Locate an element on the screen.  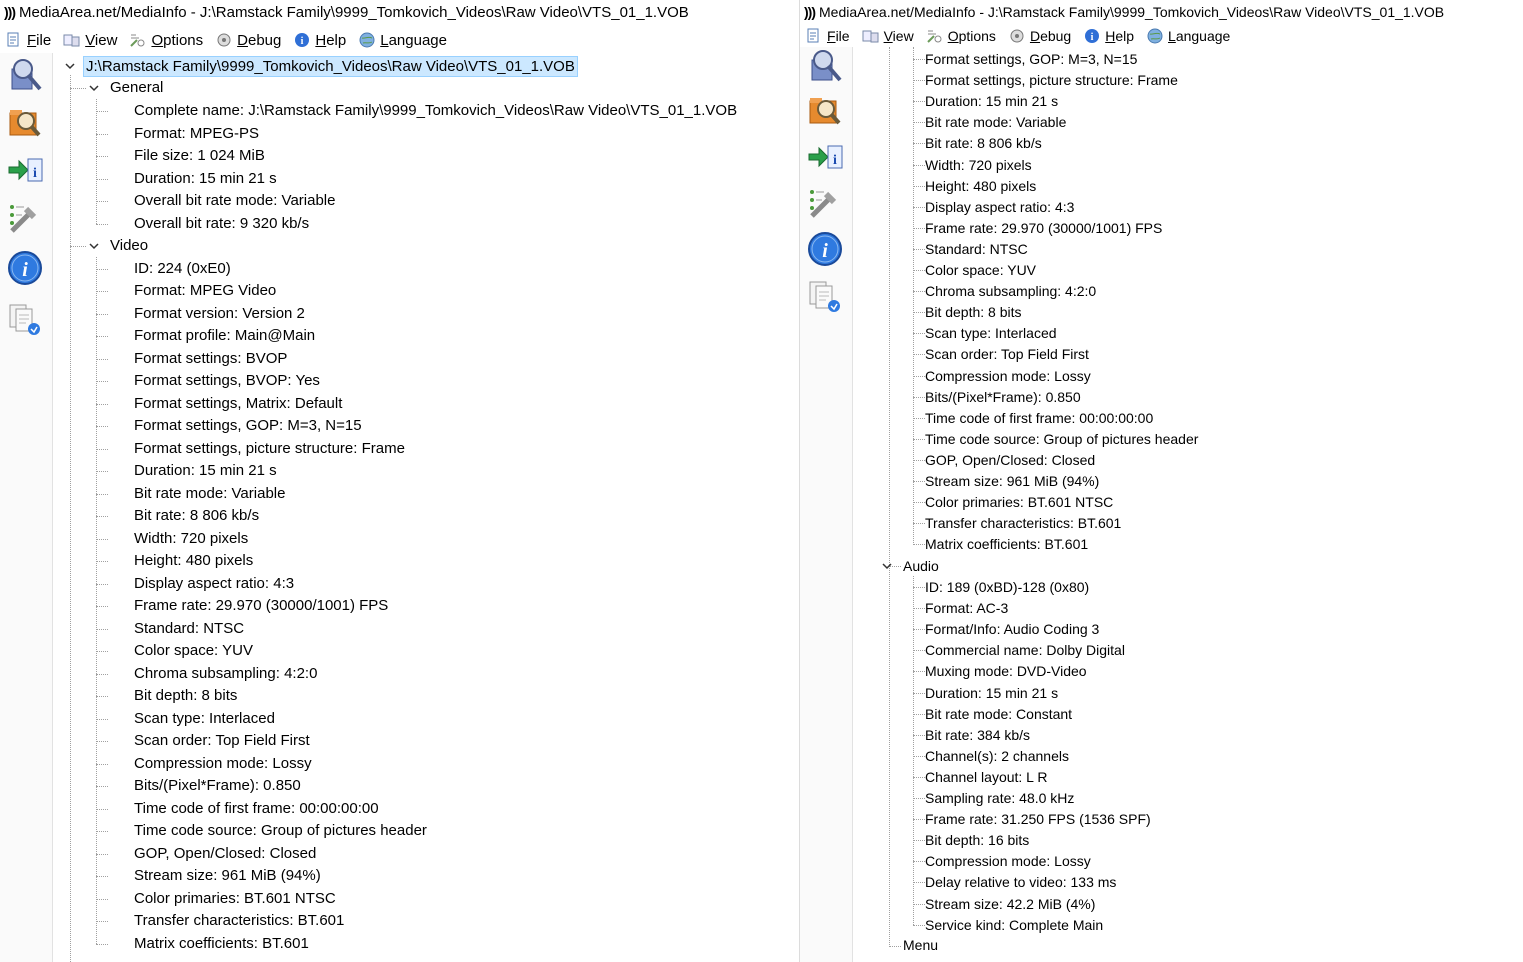
tree-item: Bit rate: 384 kb/s is located at coordinates (977, 735).